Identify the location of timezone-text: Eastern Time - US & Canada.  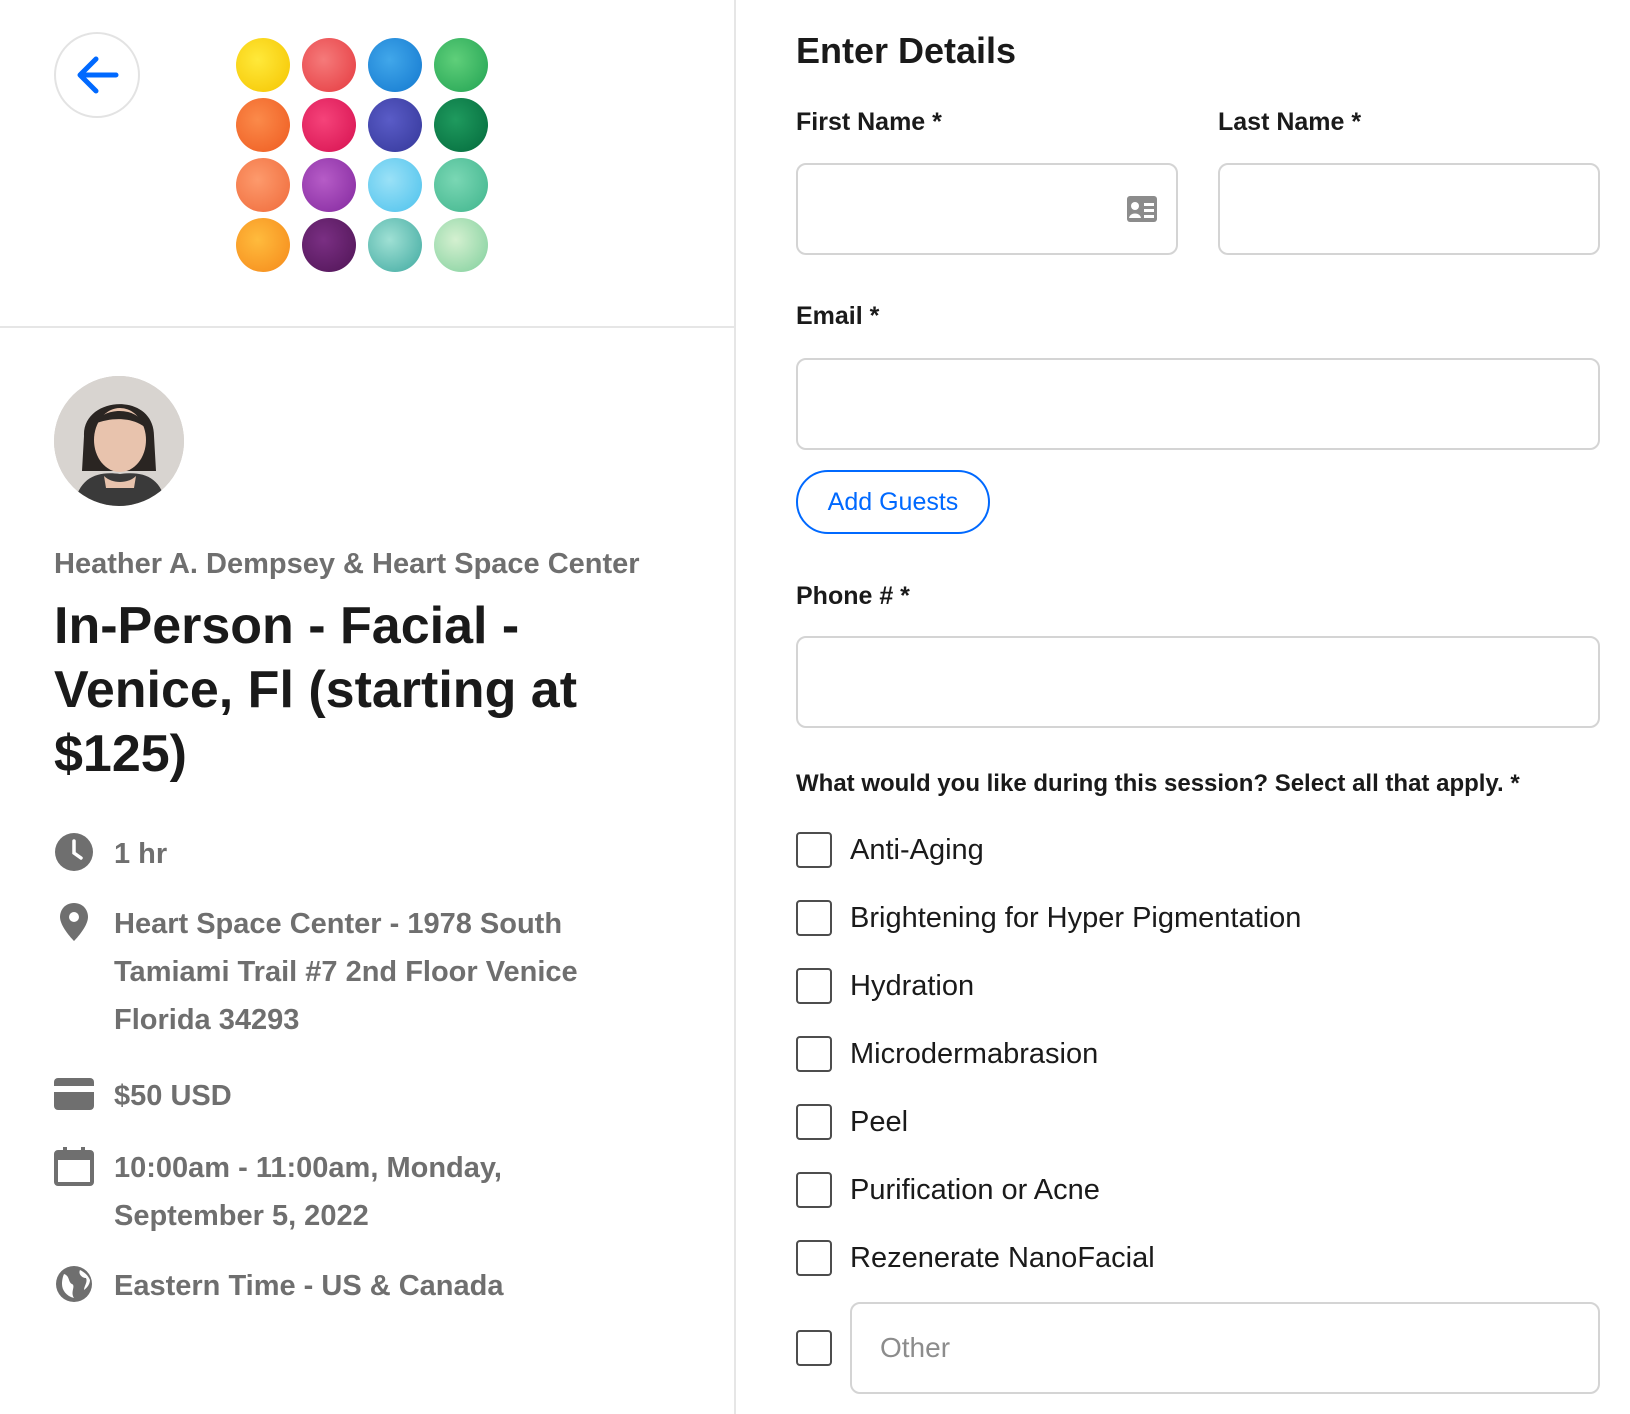
(309, 1286).